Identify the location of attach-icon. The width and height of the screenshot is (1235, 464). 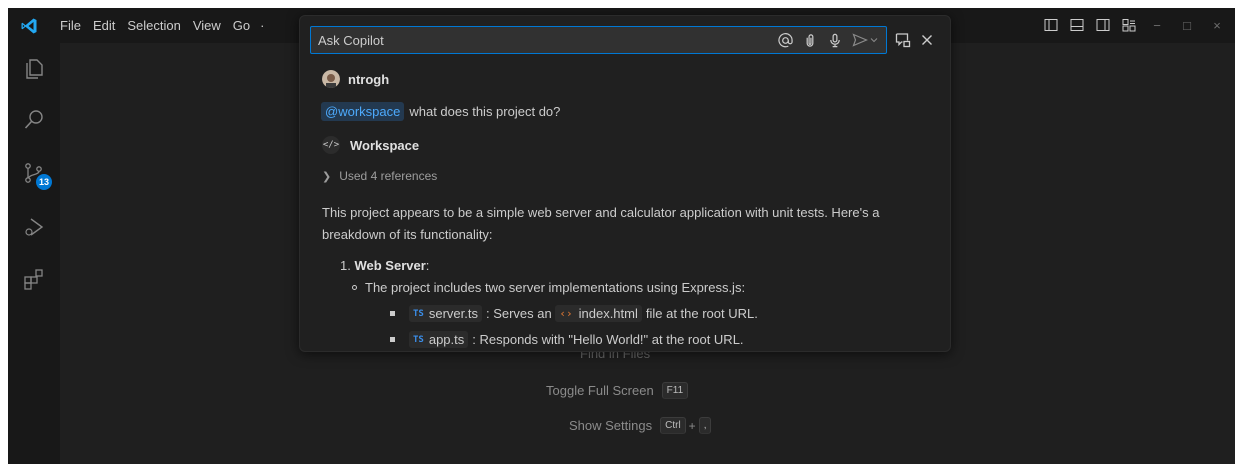
(810, 40).